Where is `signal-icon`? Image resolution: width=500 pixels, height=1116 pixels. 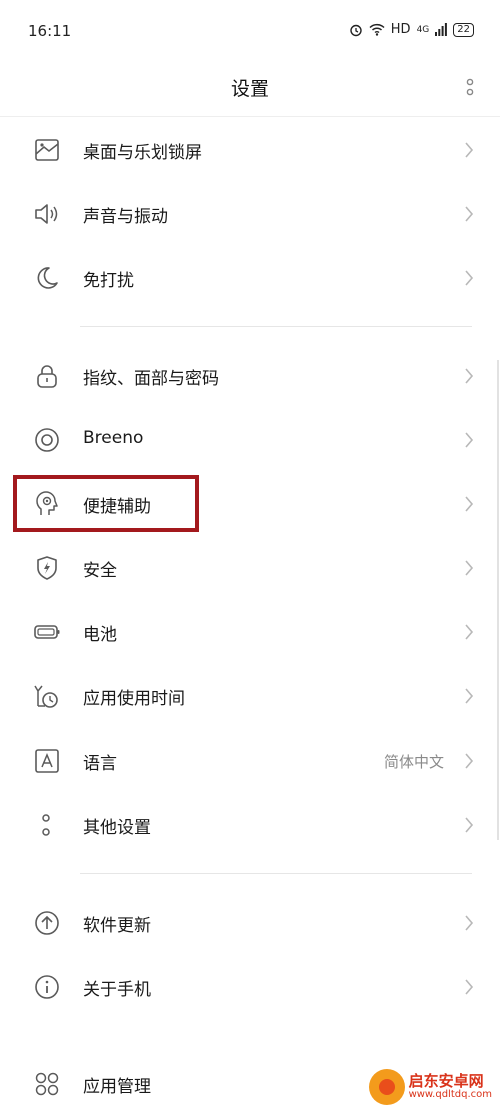
signal-icon is located at coordinates (441, 29).